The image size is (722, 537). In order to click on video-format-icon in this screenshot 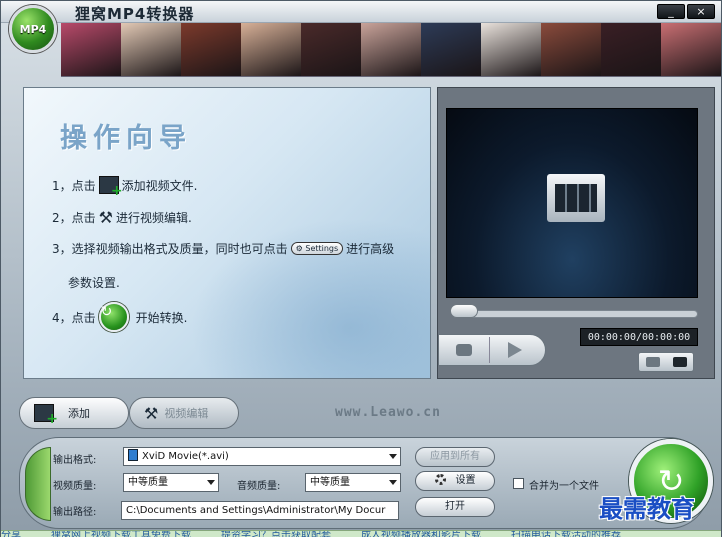, I will do `click(133, 455)`.